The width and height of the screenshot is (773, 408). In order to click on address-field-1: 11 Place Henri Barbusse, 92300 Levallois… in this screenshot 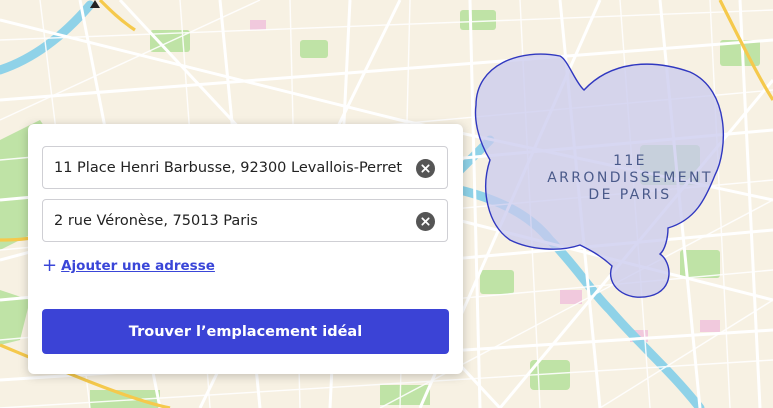, I will do `click(245, 167)`.